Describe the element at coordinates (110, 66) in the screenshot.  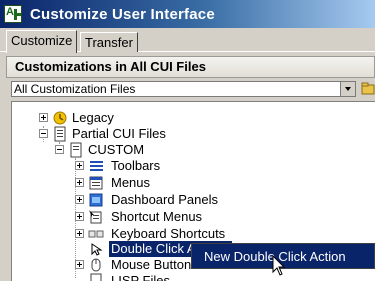
I see `section-title: Customizations in All CUI Files` at that location.